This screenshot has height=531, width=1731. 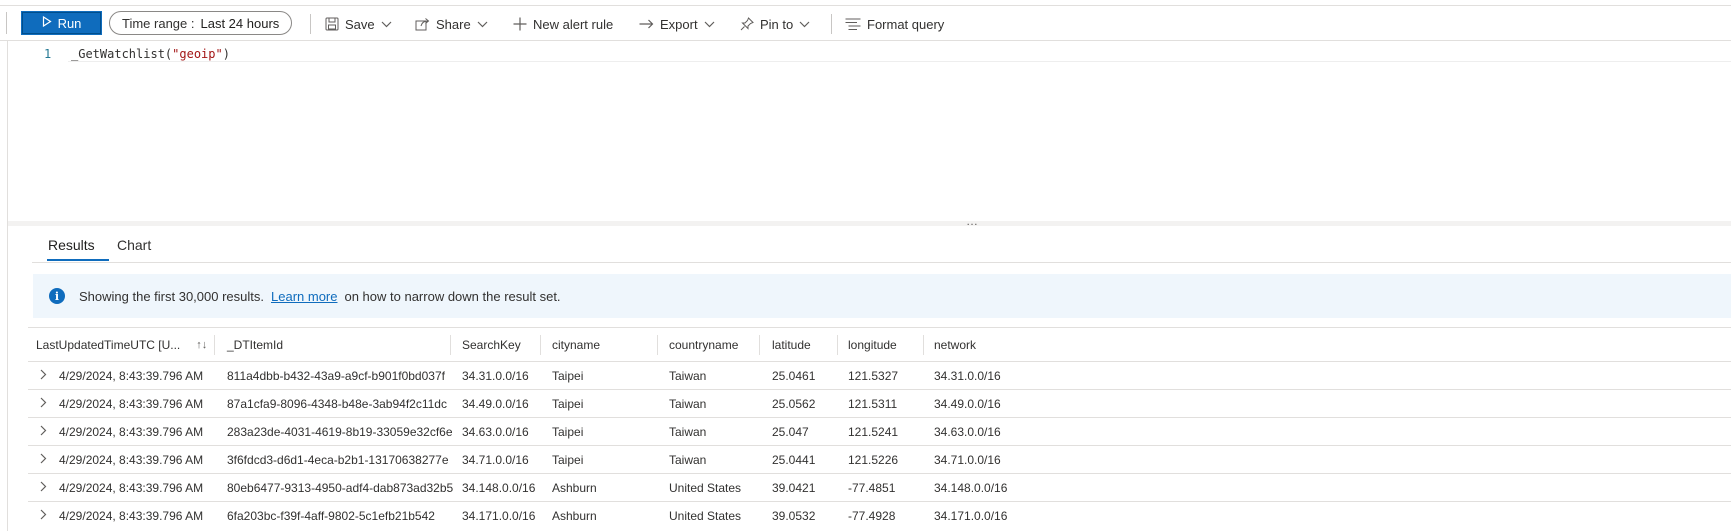 I want to click on column-header: cityname, so click(x=576, y=344).